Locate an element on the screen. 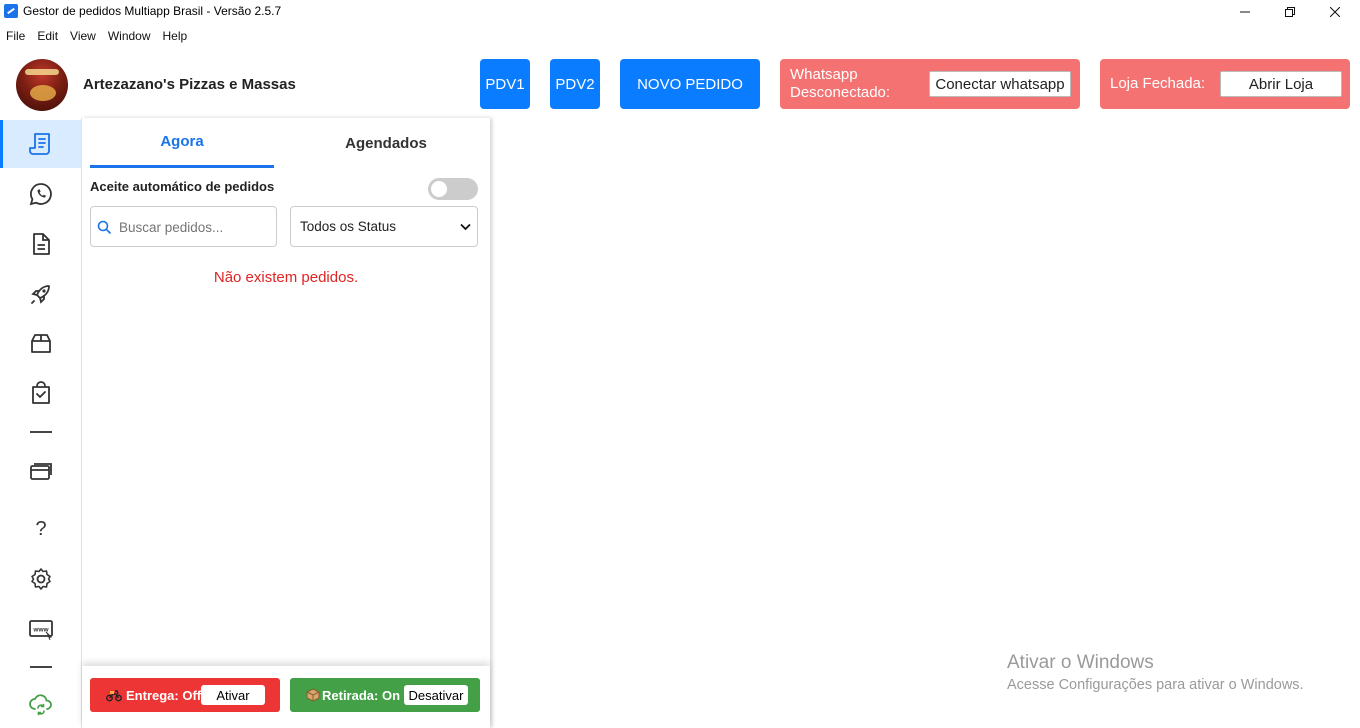 The width and height of the screenshot is (1360, 728). status-filter-value: Todos os Status is located at coordinates (348, 226).